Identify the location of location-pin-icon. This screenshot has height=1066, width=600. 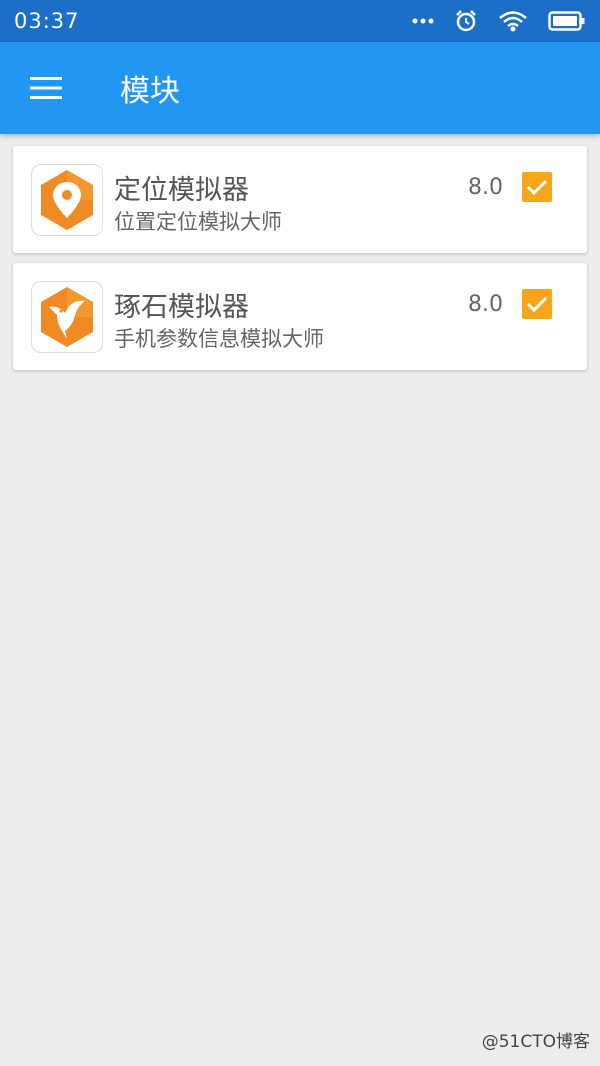
(67, 200).